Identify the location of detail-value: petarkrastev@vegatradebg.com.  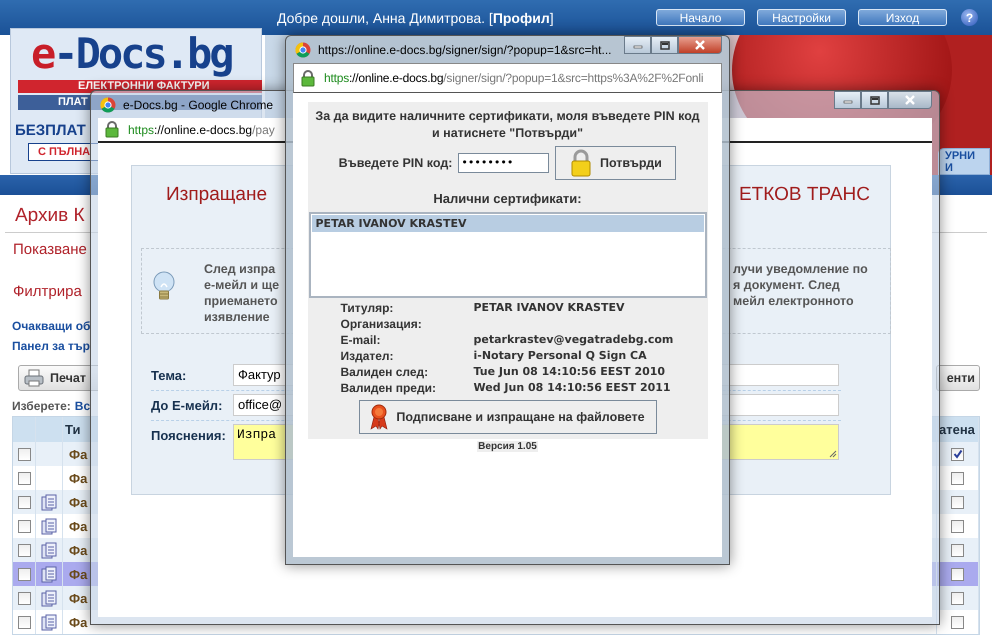
(574, 340).